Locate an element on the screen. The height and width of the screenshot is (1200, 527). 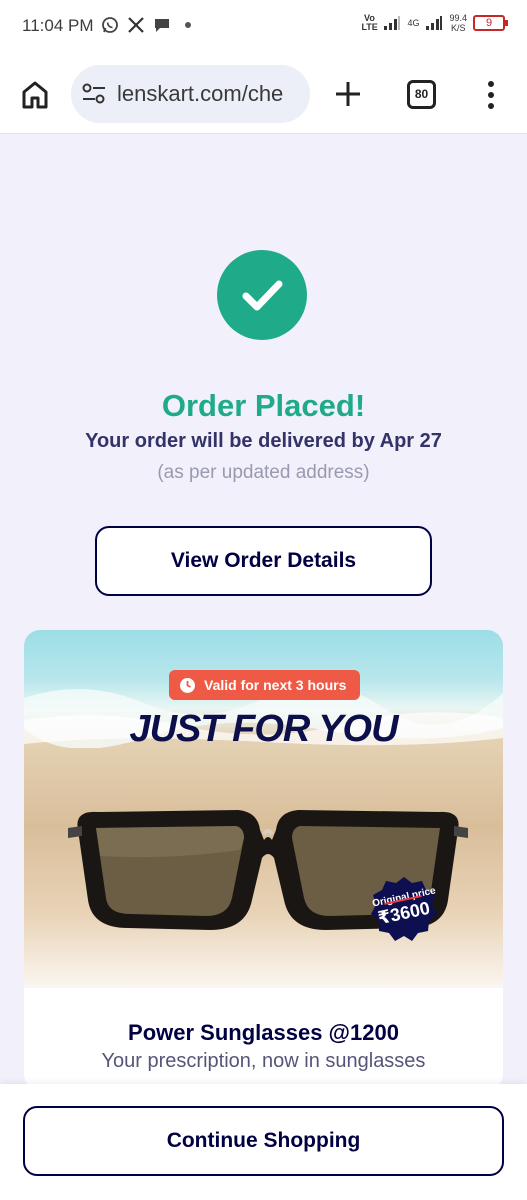
clock-icon is located at coordinates (187, 685).